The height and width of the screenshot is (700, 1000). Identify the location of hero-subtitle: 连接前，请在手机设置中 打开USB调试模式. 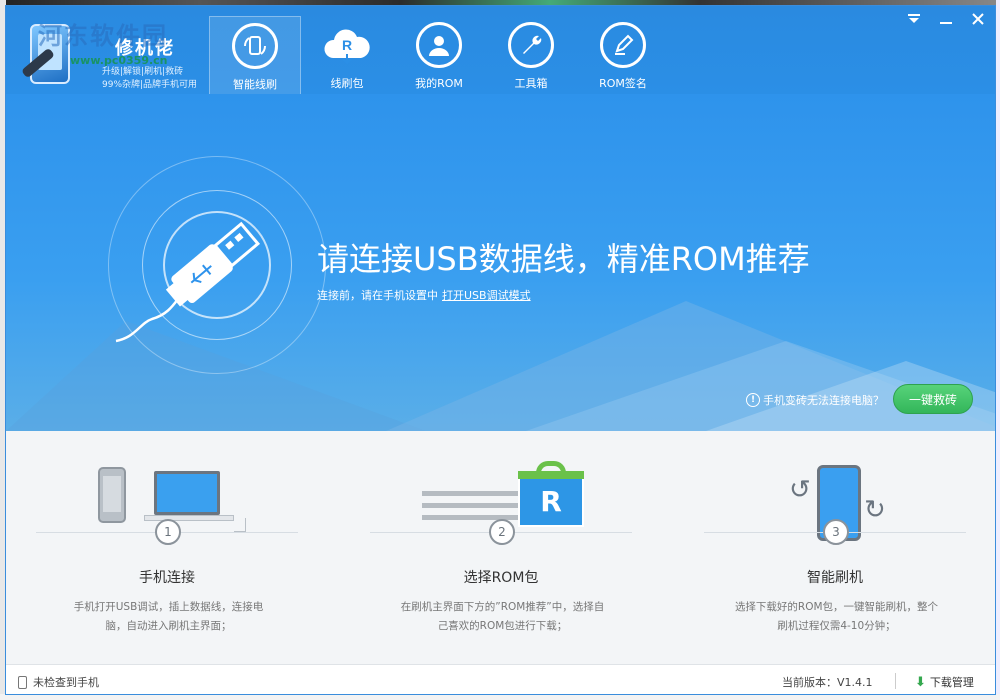
(424, 295).